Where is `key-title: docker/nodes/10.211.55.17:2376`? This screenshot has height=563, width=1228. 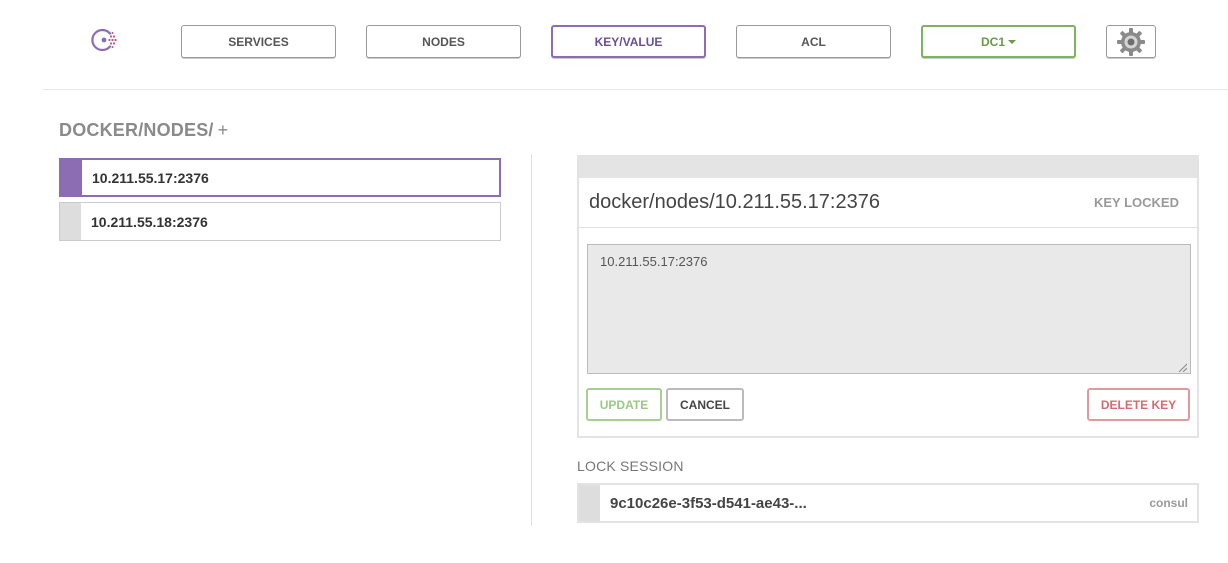
key-title: docker/nodes/10.211.55.17:2376 is located at coordinates (734, 202).